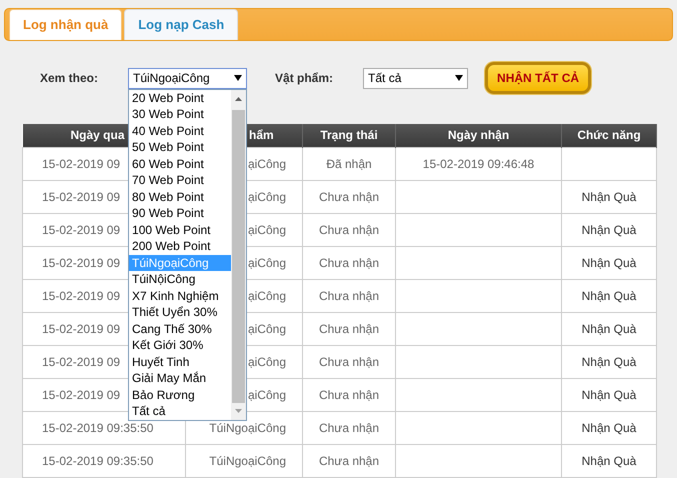 The image size is (677, 478). What do you see at coordinates (180, 362) in the screenshot?
I see `dropdown-option: Huyết Tinh` at bounding box center [180, 362].